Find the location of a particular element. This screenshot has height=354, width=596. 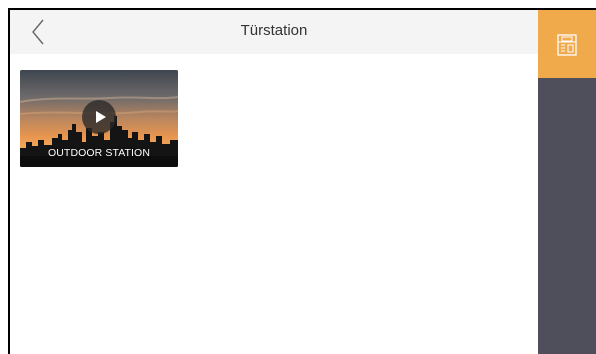

chevron-left-icon is located at coordinates (38, 32).